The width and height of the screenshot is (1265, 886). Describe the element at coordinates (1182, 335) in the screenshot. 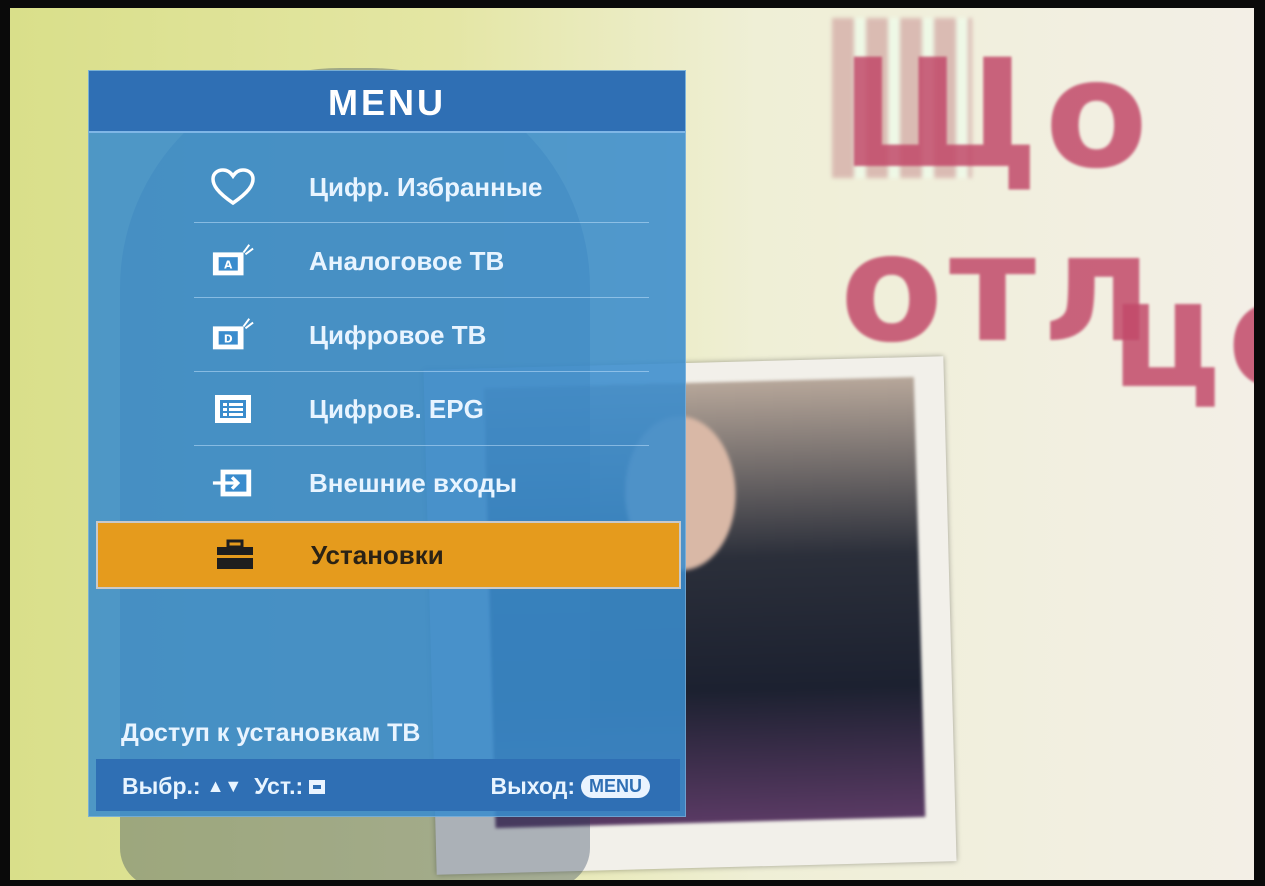

I see `background-text-2: цен` at that location.